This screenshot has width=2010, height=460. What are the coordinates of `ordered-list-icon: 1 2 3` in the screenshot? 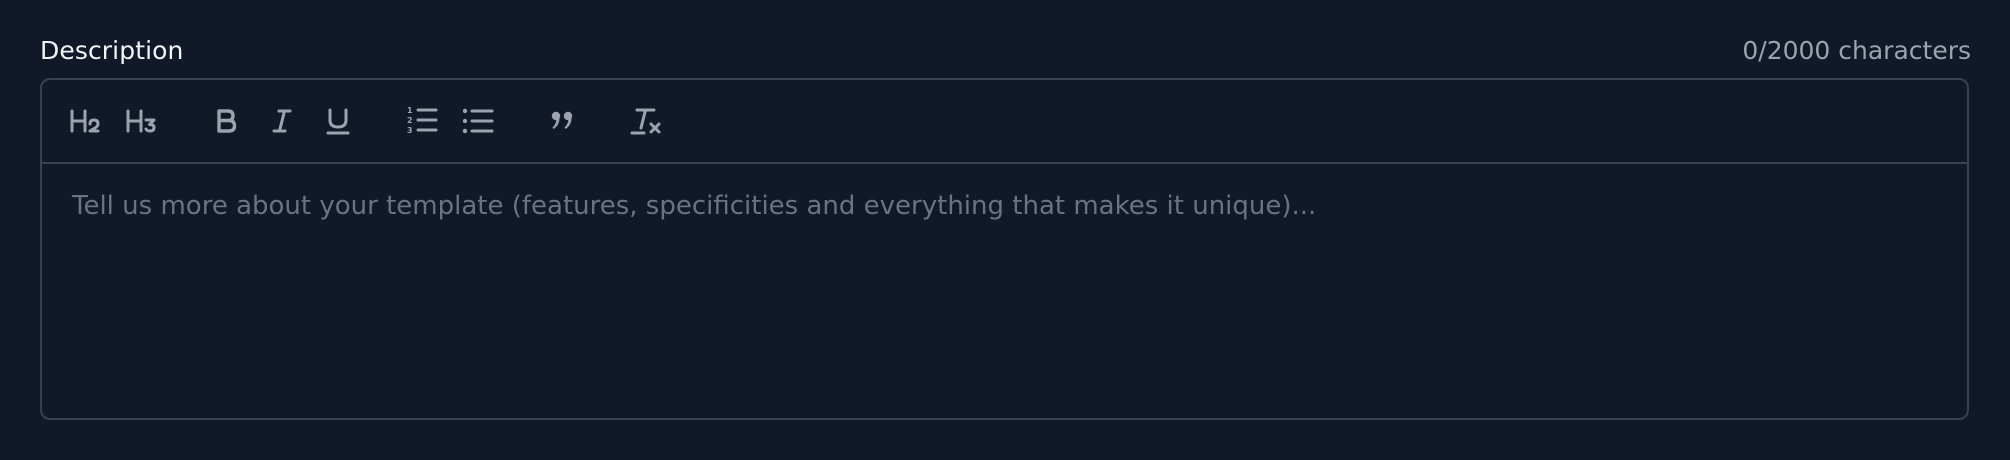 It's located at (422, 120).